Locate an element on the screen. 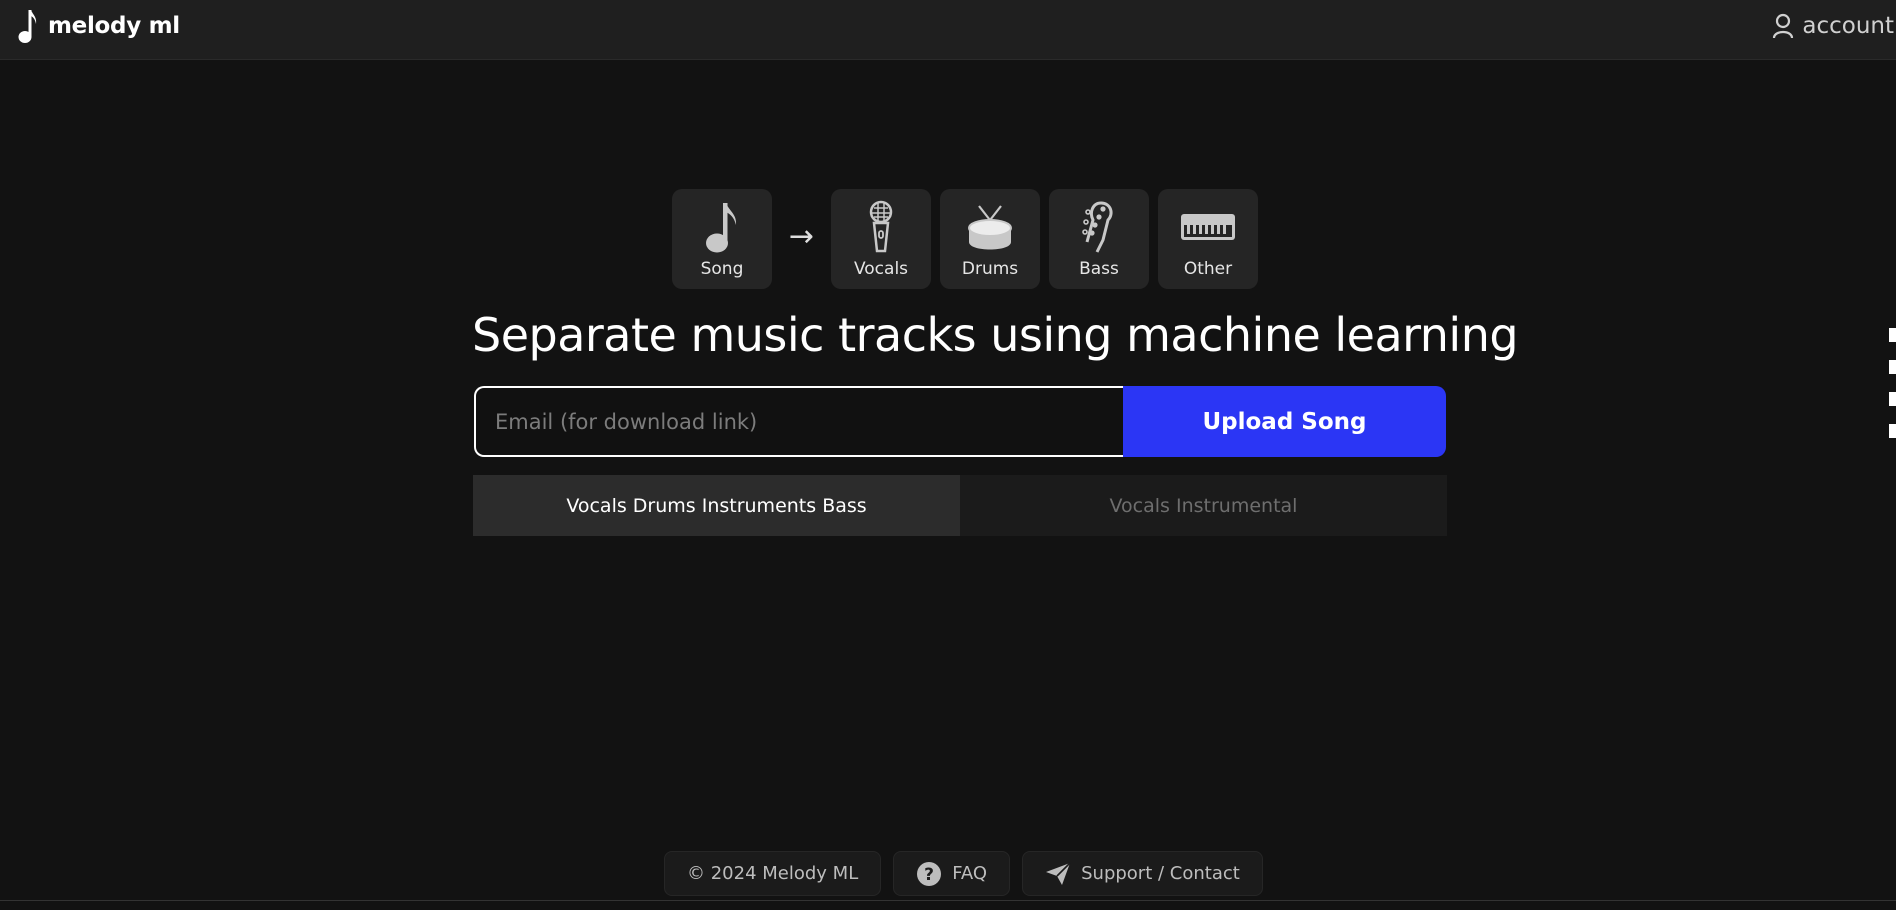  mode-option-two-stem: Vocals Instrumental is located at coordinates (1203, 505).